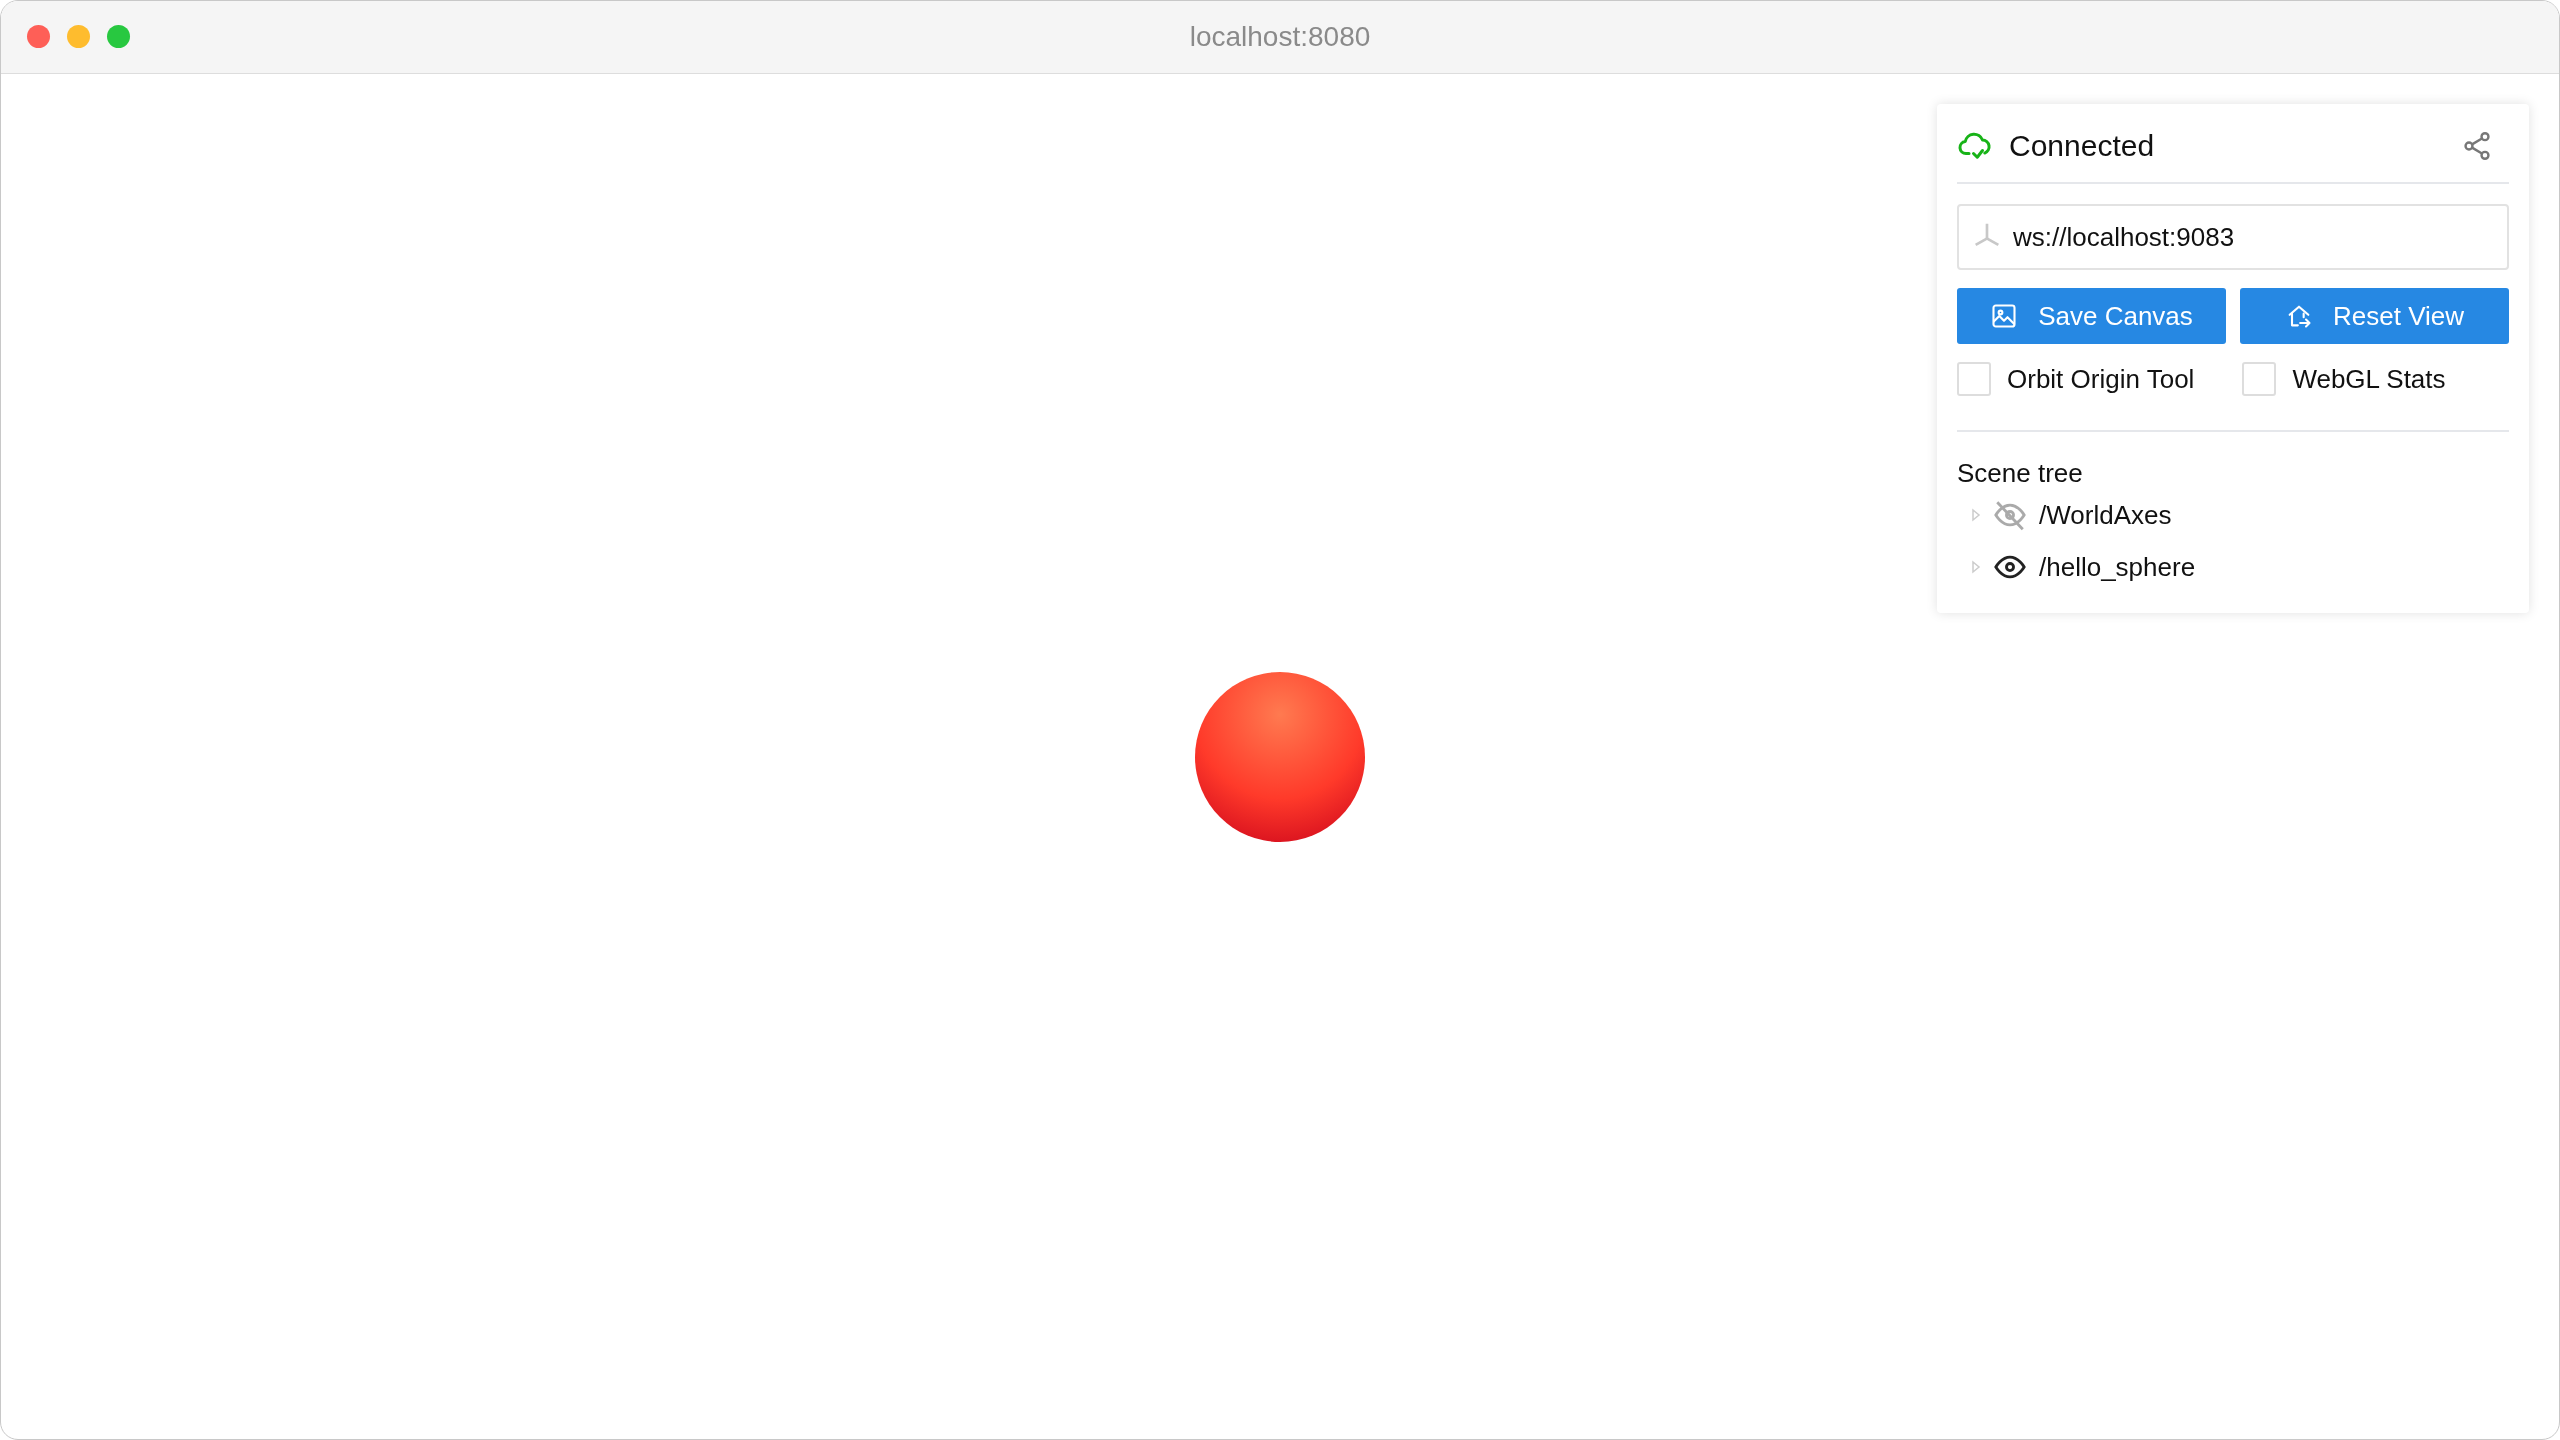 Image resolution: width=2560 pixels, height=1440 pixels. What do you see at coordinates (2004, 316) in the screenshot?
I see `image-icon` at bounding box center [2004, 316].